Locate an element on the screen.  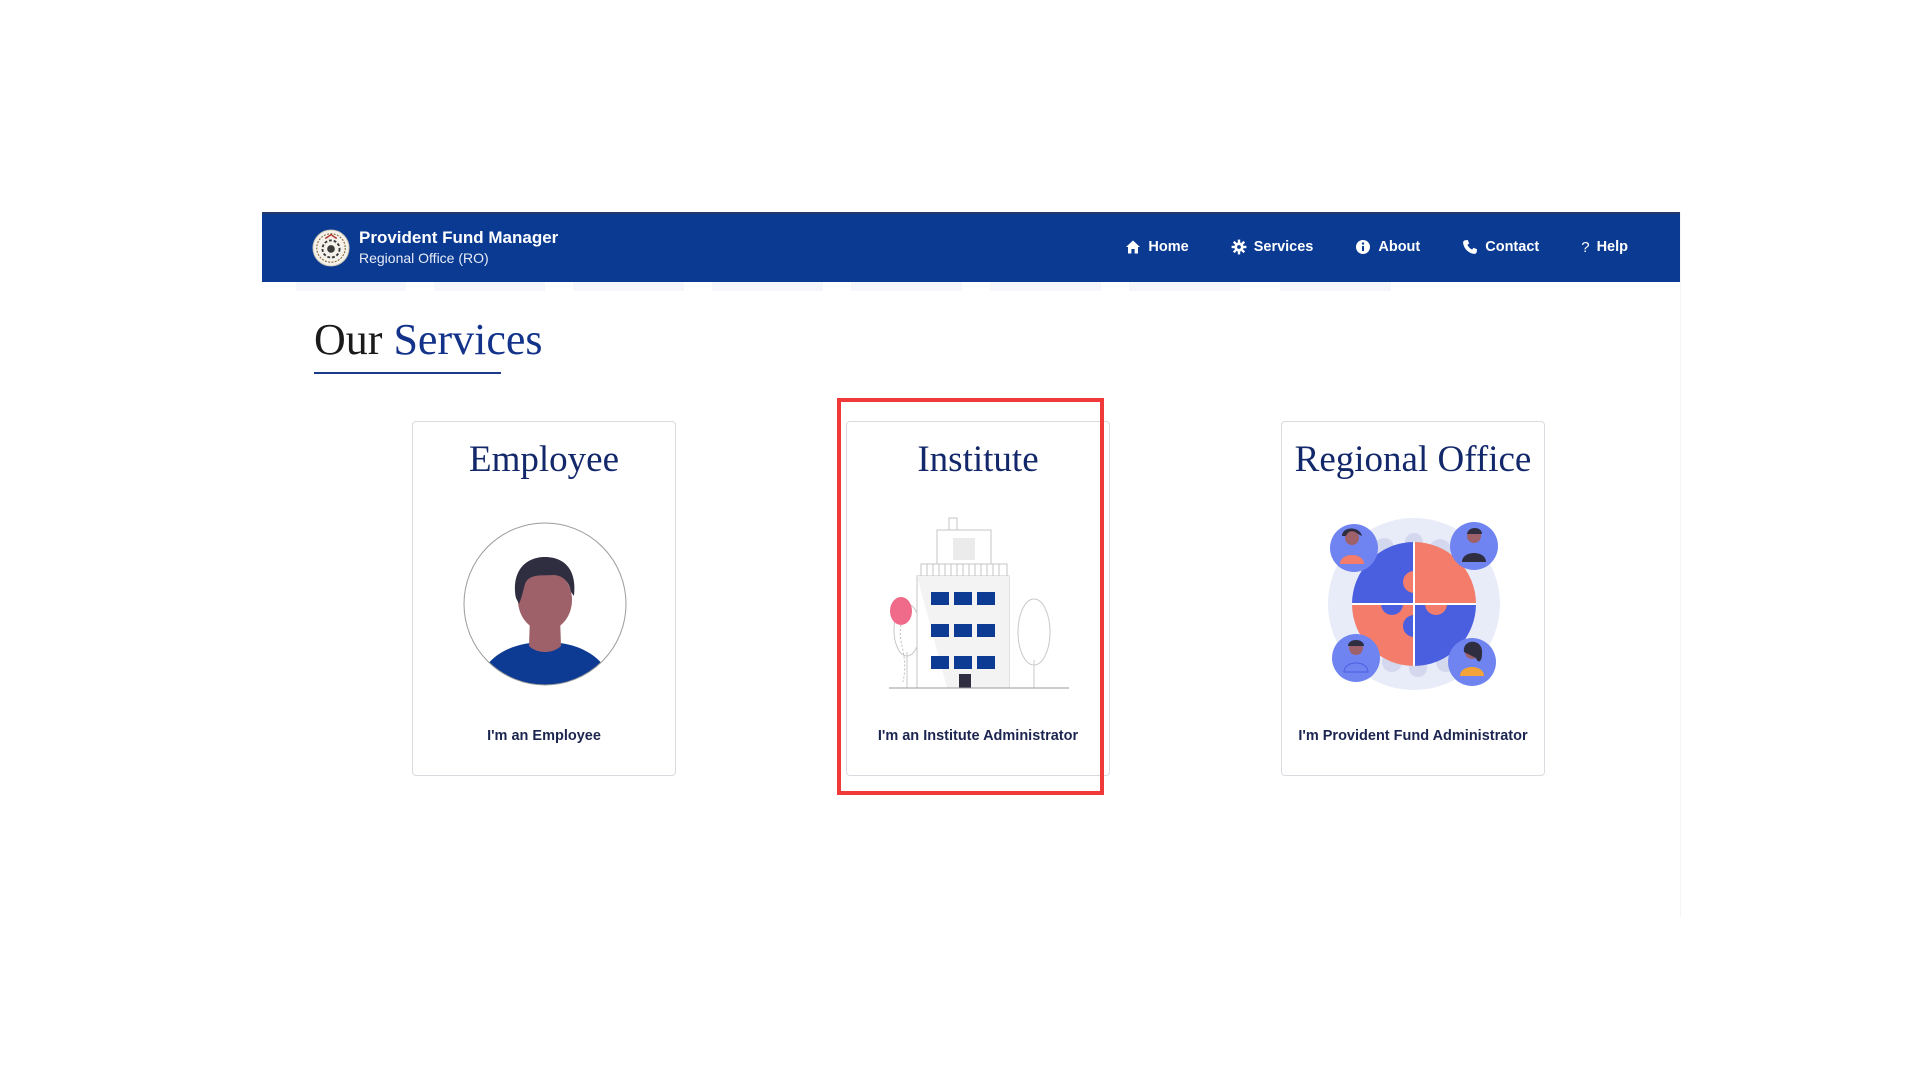
emblem-icon is located at coordinates (331, 248).